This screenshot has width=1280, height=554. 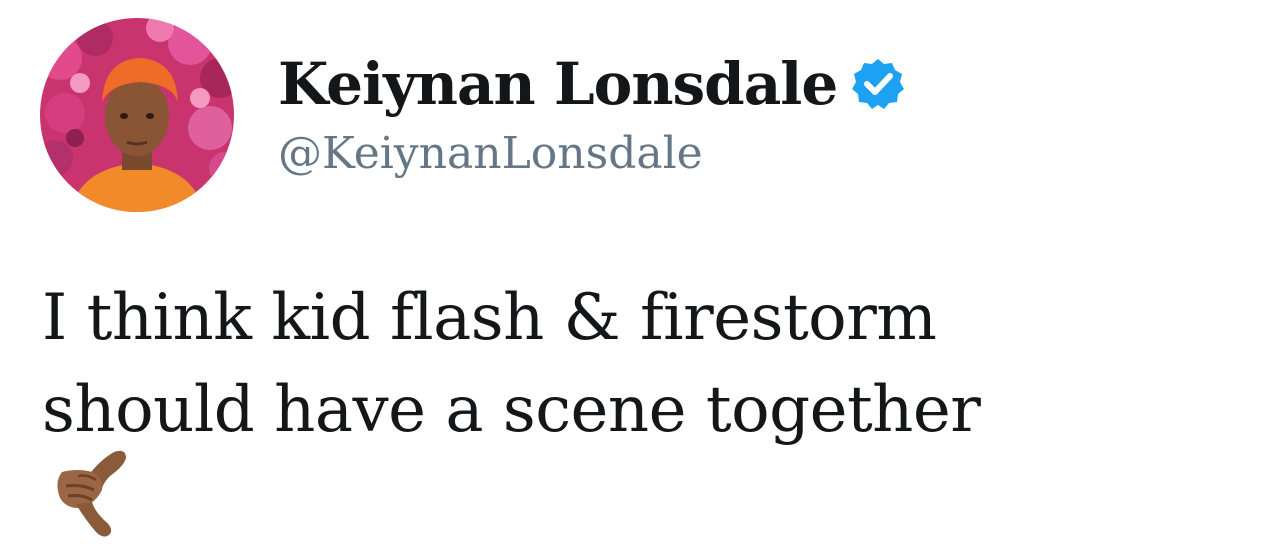 I want to click on profile-avatar, so click(x=137, y=115).